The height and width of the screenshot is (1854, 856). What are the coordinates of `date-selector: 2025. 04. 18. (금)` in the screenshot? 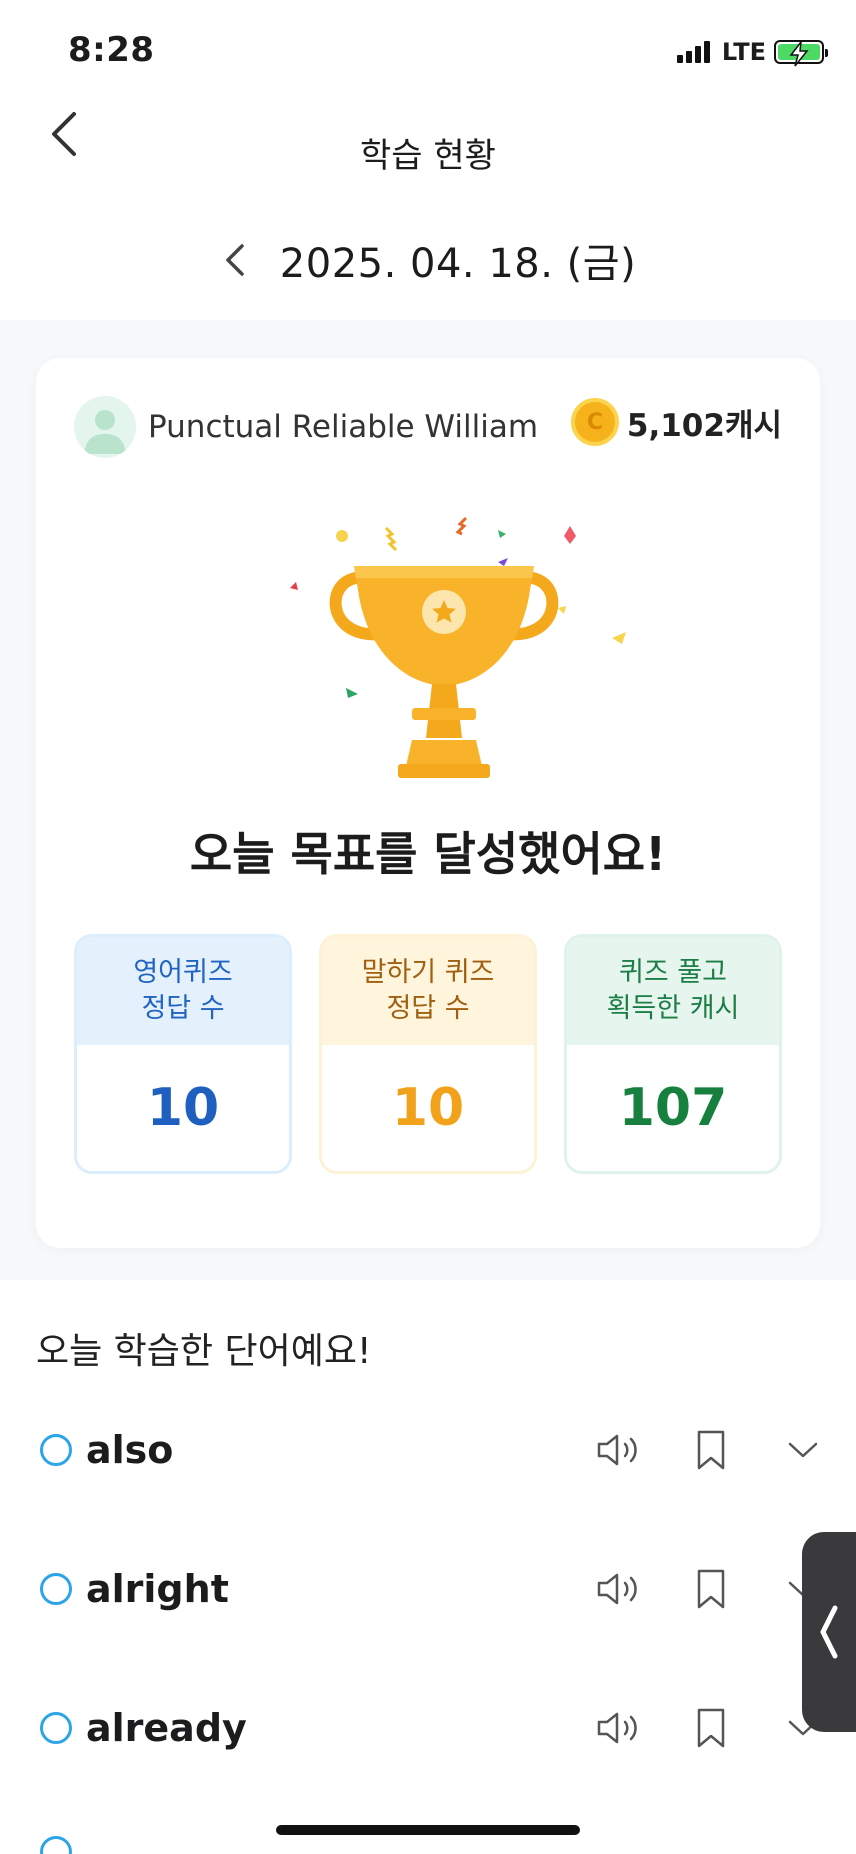 It's located at (428, 260).